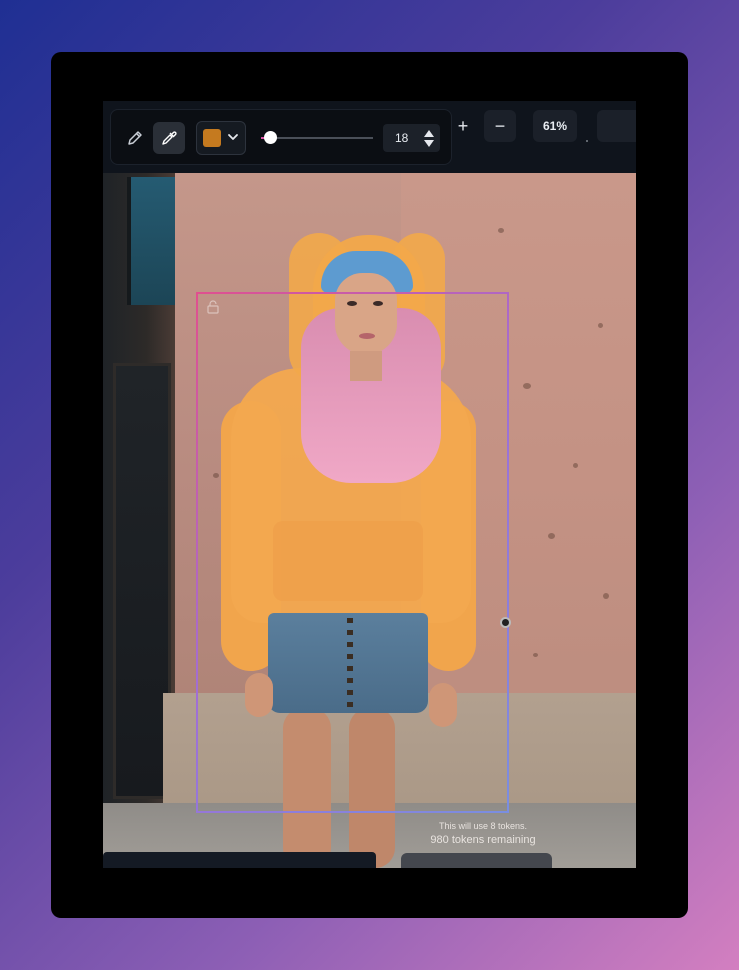 Image resolution: width=739 pixels, height=970 pixels. I want to click on prompt-panel-edge, so click(239, 860).